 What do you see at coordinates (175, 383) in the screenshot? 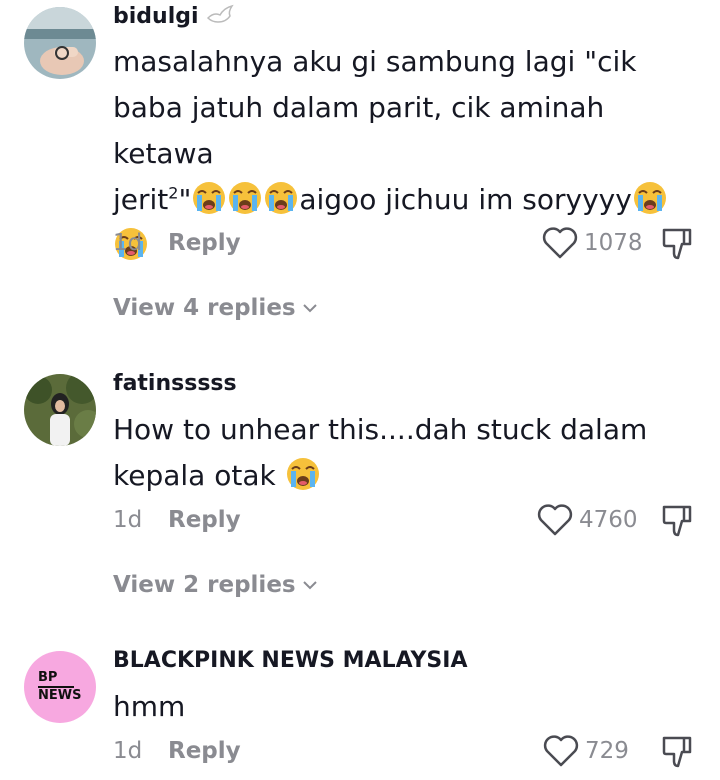
I see `username: fatinsssss` at bounding box center [175, 383].